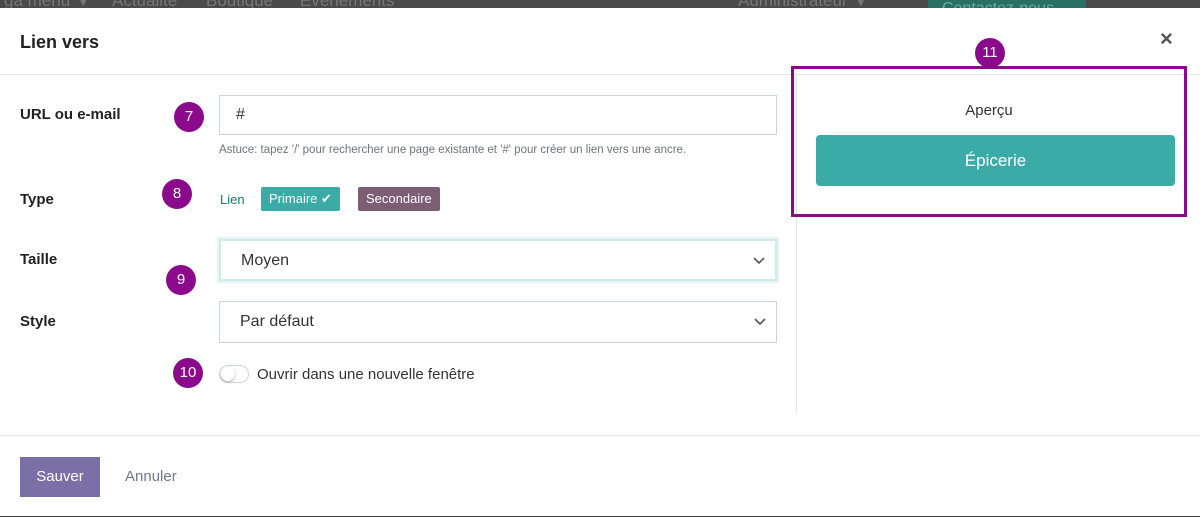  I want to click on new-window-label: Ouvrir dans une nouvelle fenêtre, so click(366, 374).